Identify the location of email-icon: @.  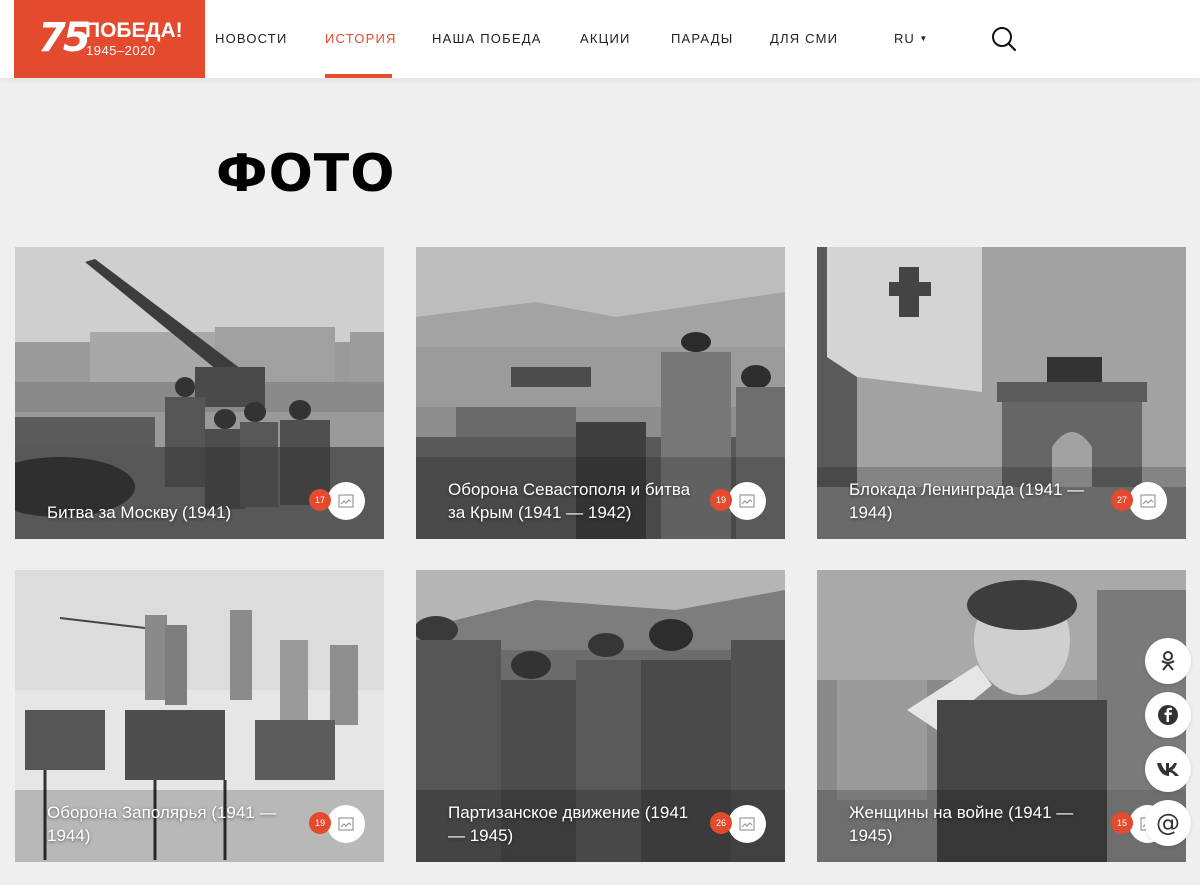
(1168, 823).